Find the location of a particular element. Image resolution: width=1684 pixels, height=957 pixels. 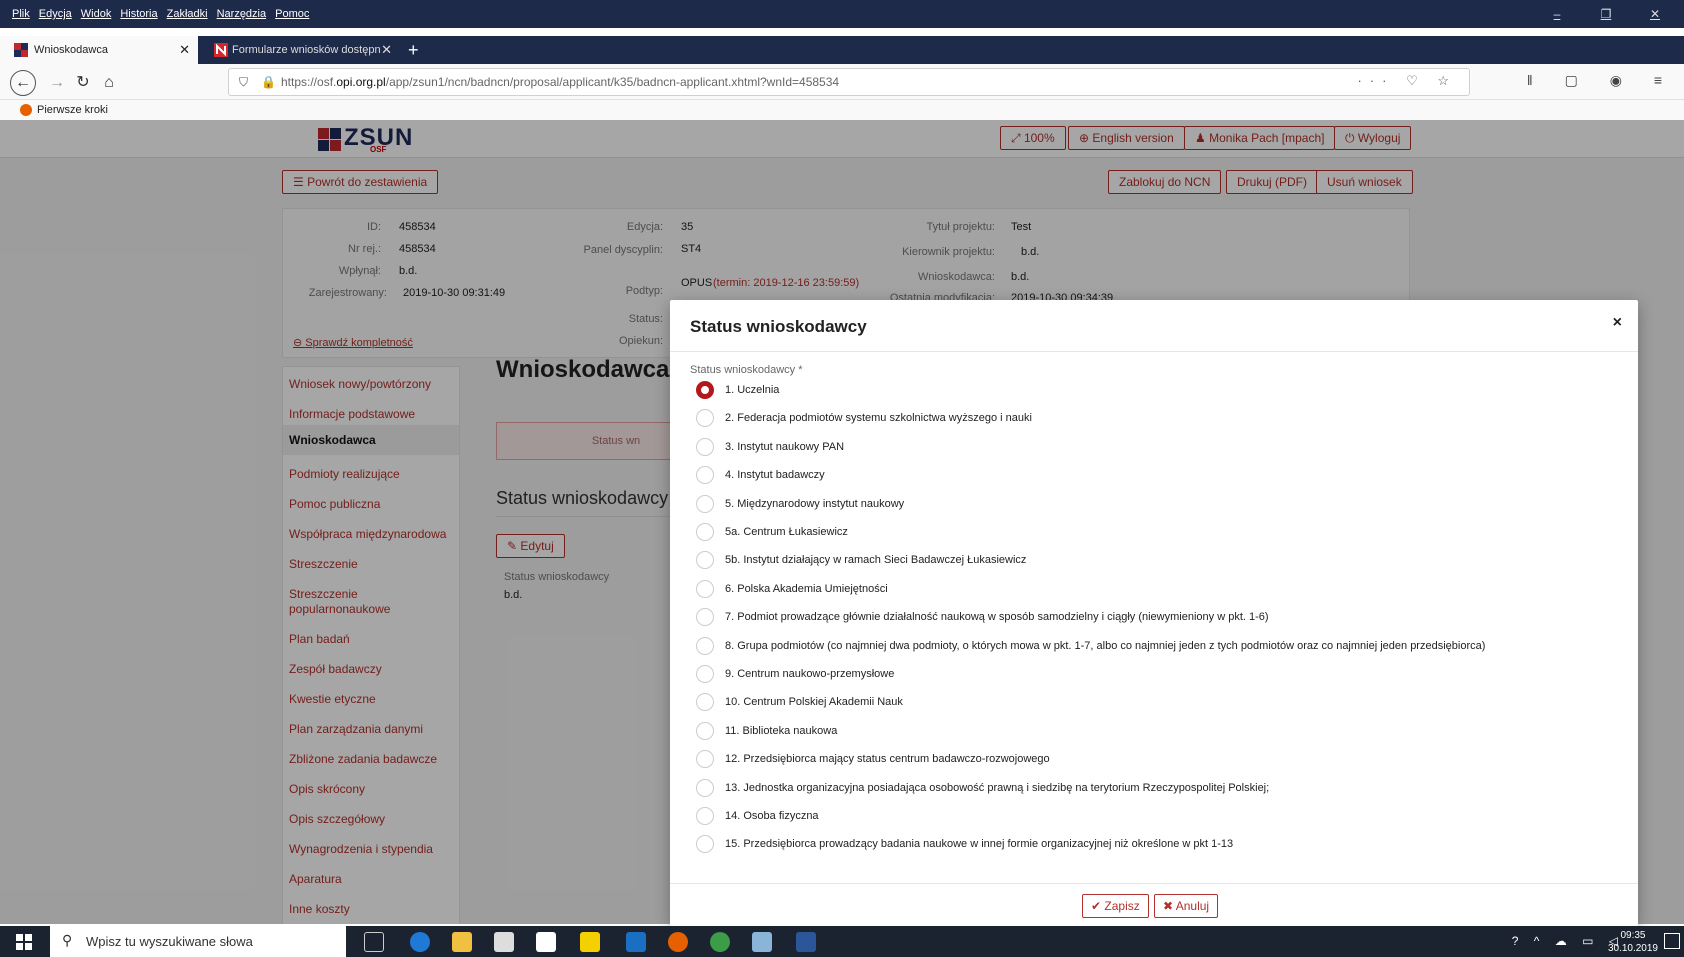

clock: 09:35 30.10.2019 is located at coordinates (1633, 942).